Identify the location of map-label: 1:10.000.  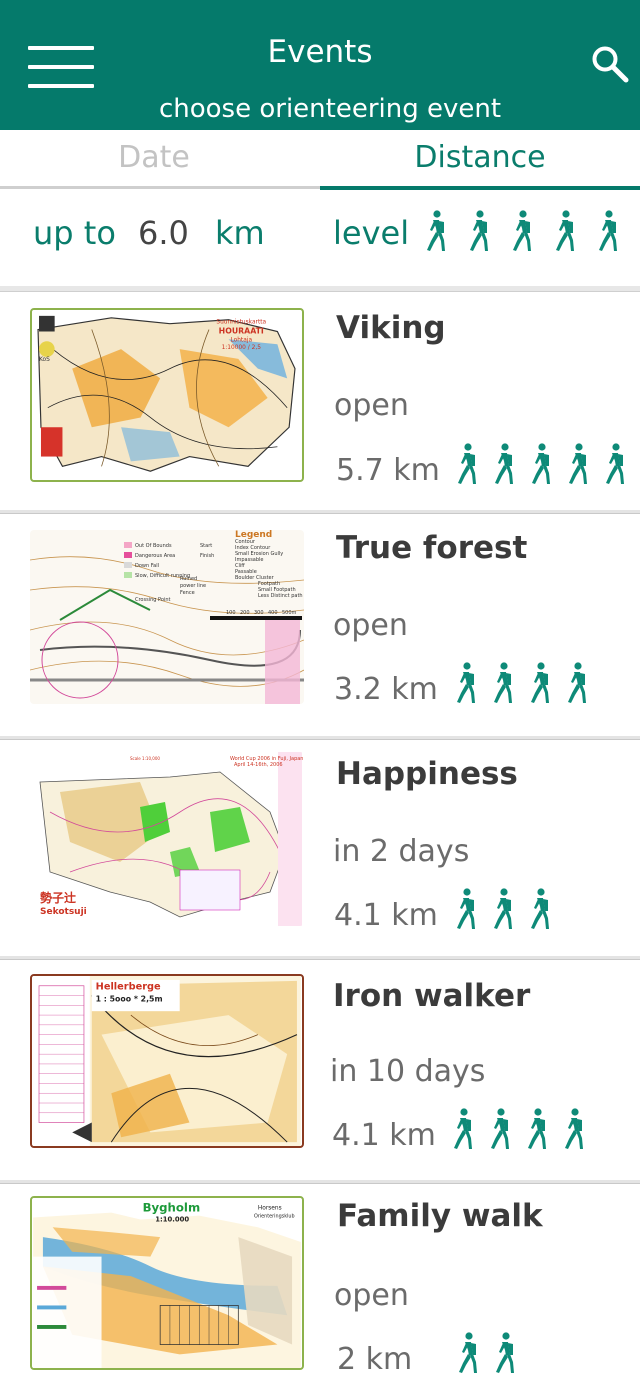
(172, 1219).